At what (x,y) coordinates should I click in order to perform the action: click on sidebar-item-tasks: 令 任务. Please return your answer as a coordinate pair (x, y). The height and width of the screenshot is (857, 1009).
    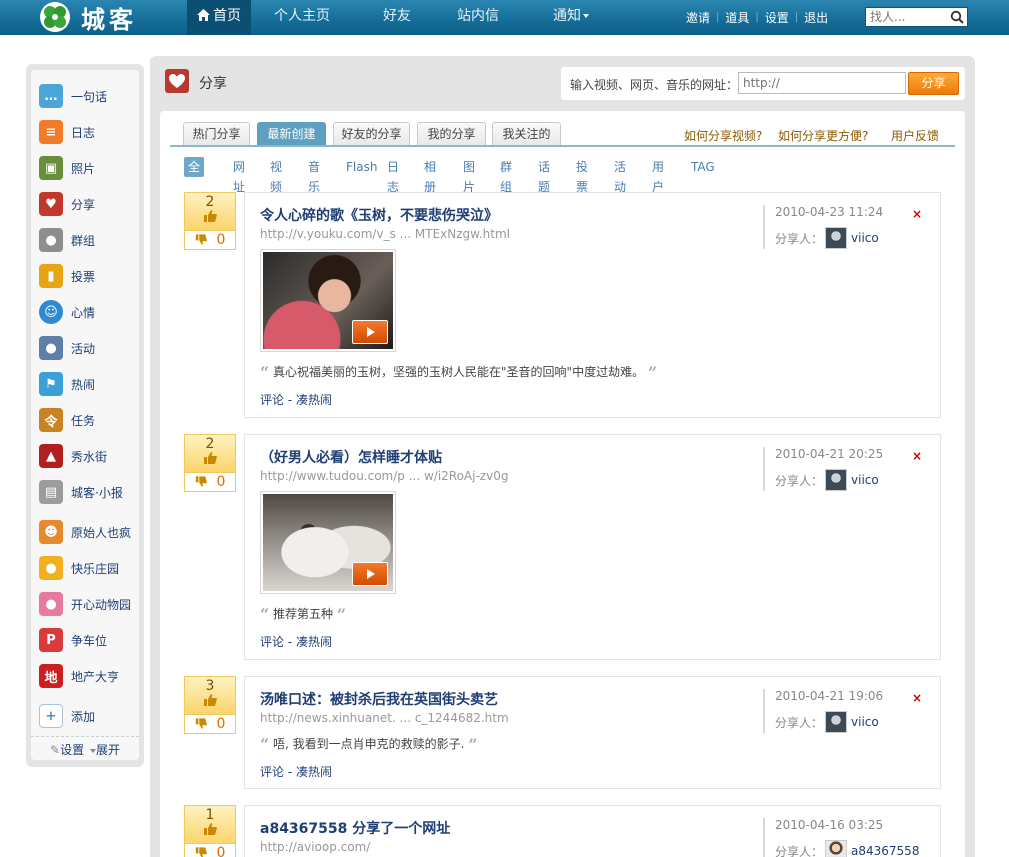
    Looking at the image, I should click on (67, 420).